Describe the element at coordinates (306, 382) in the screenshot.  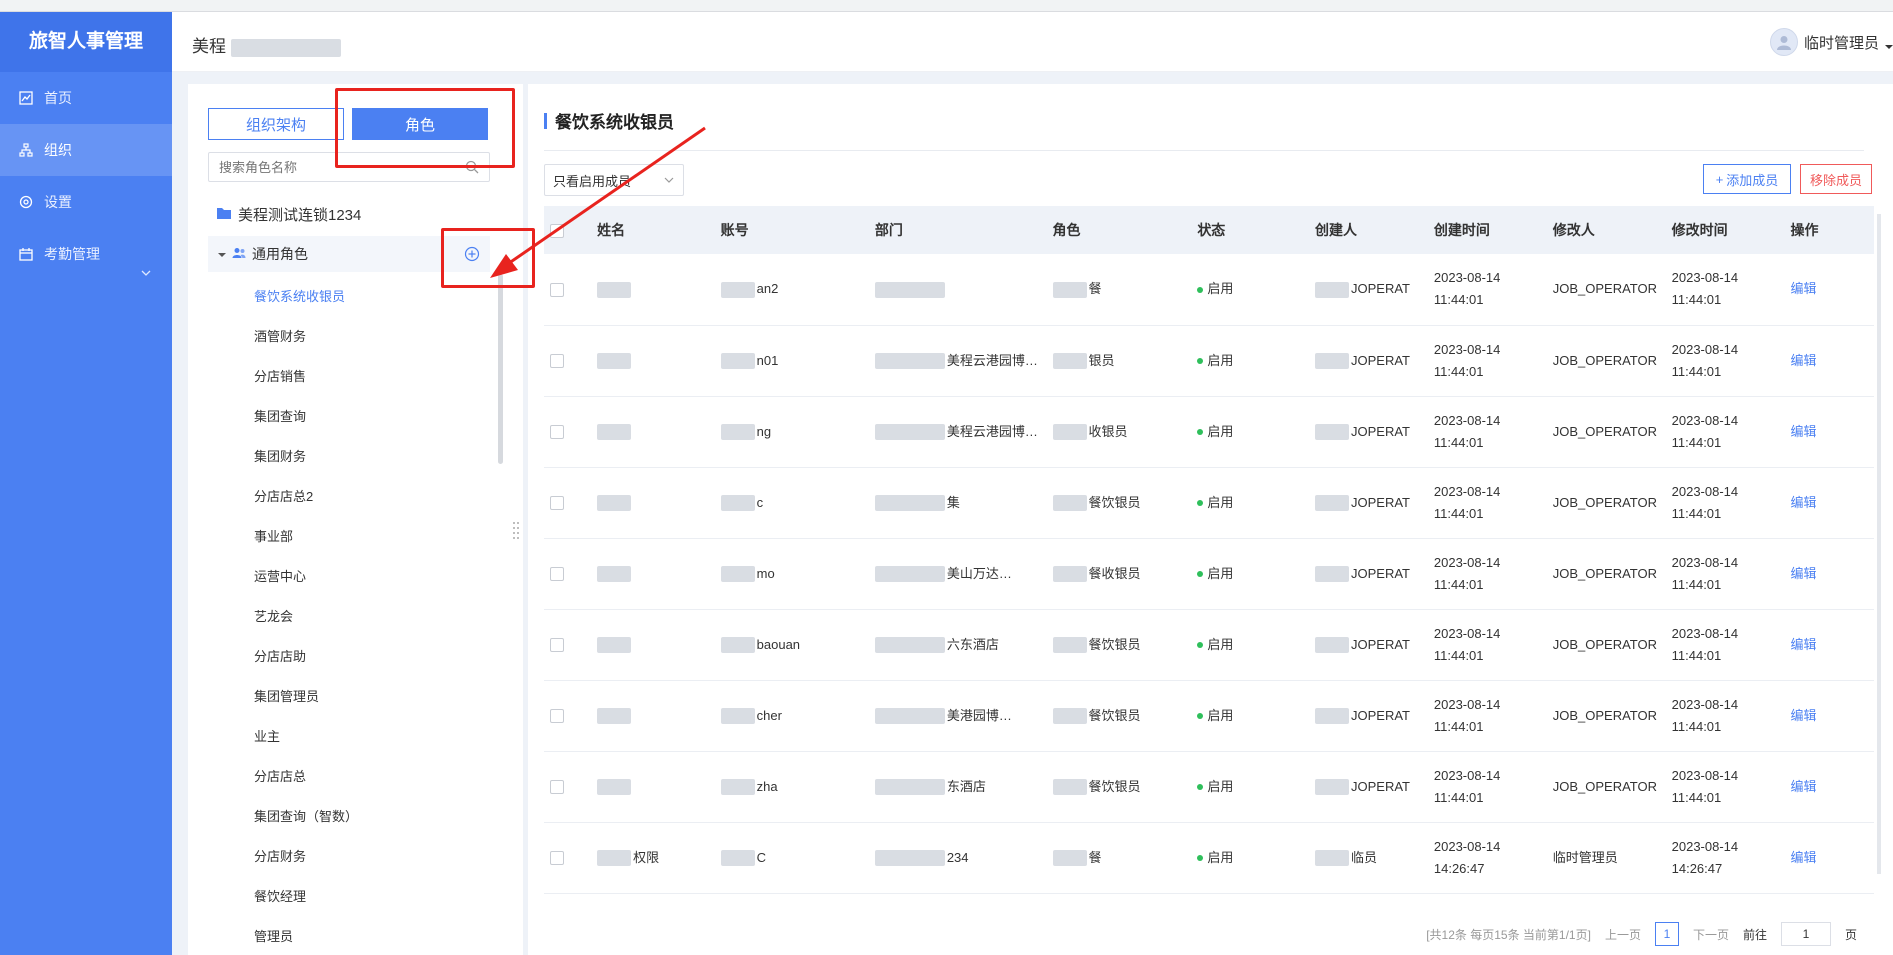
I see `role-item: 分店销售` at that location.